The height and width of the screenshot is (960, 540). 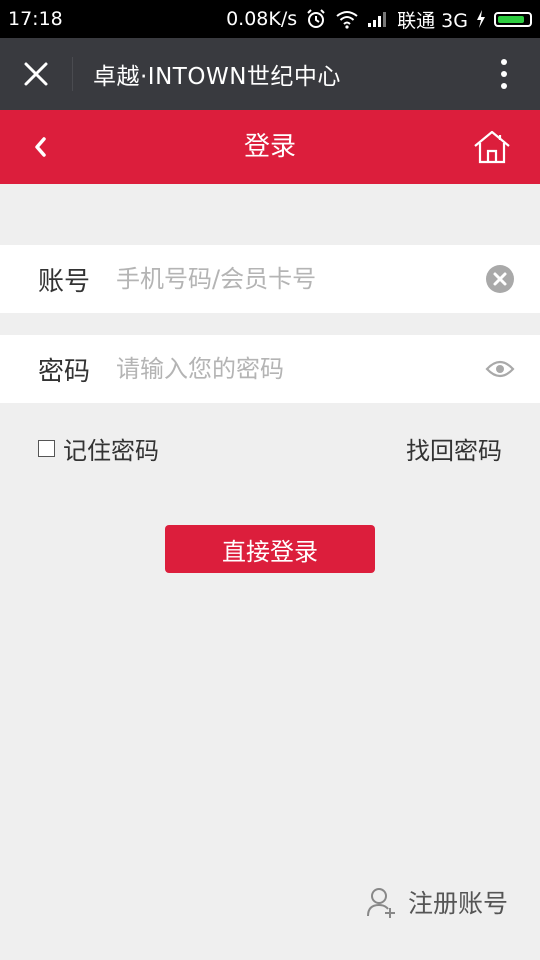 What do you see at coordinates (35, 19) in the screenshot?
I see `status-time: 17:18` at bounding box center [35, 19].